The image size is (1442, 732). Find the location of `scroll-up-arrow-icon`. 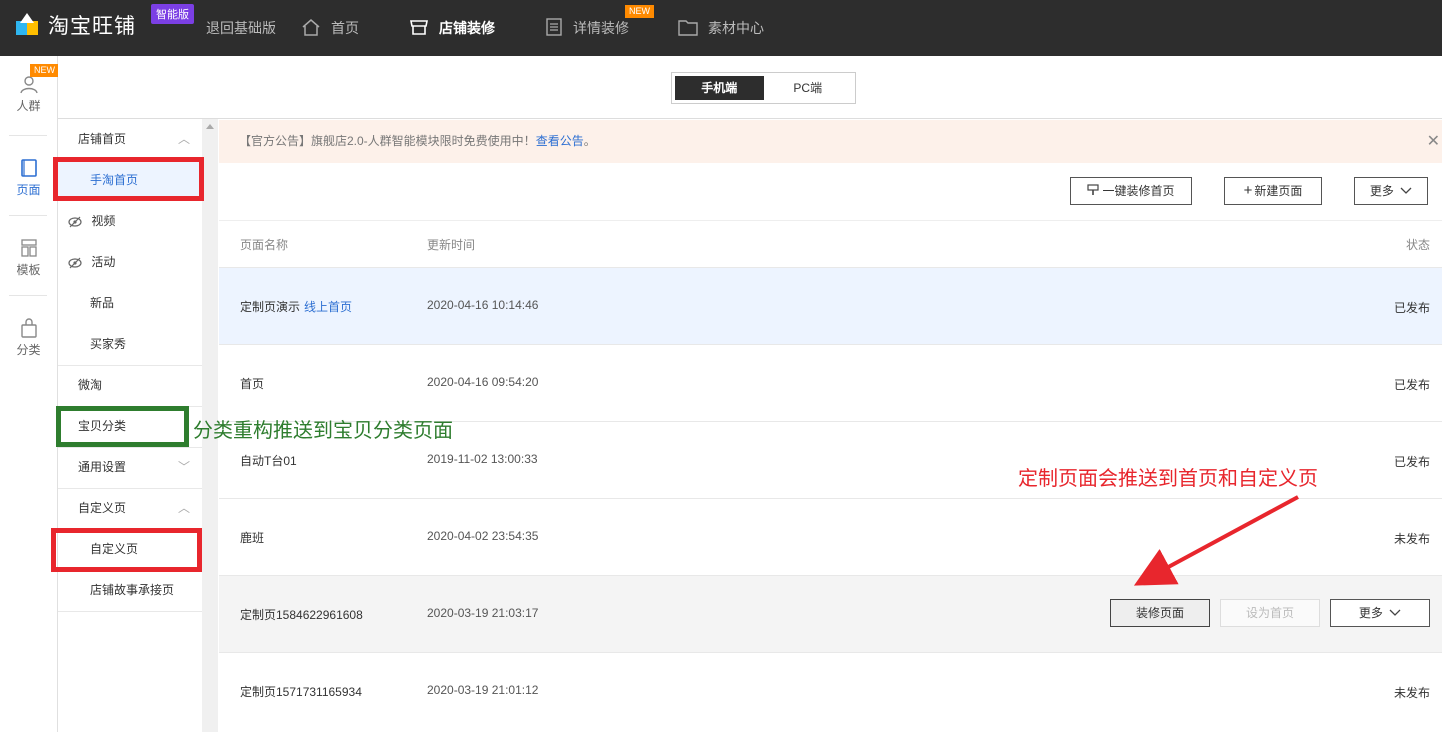

scroll-up-arrow-icon is located at coordinates (210, 126).